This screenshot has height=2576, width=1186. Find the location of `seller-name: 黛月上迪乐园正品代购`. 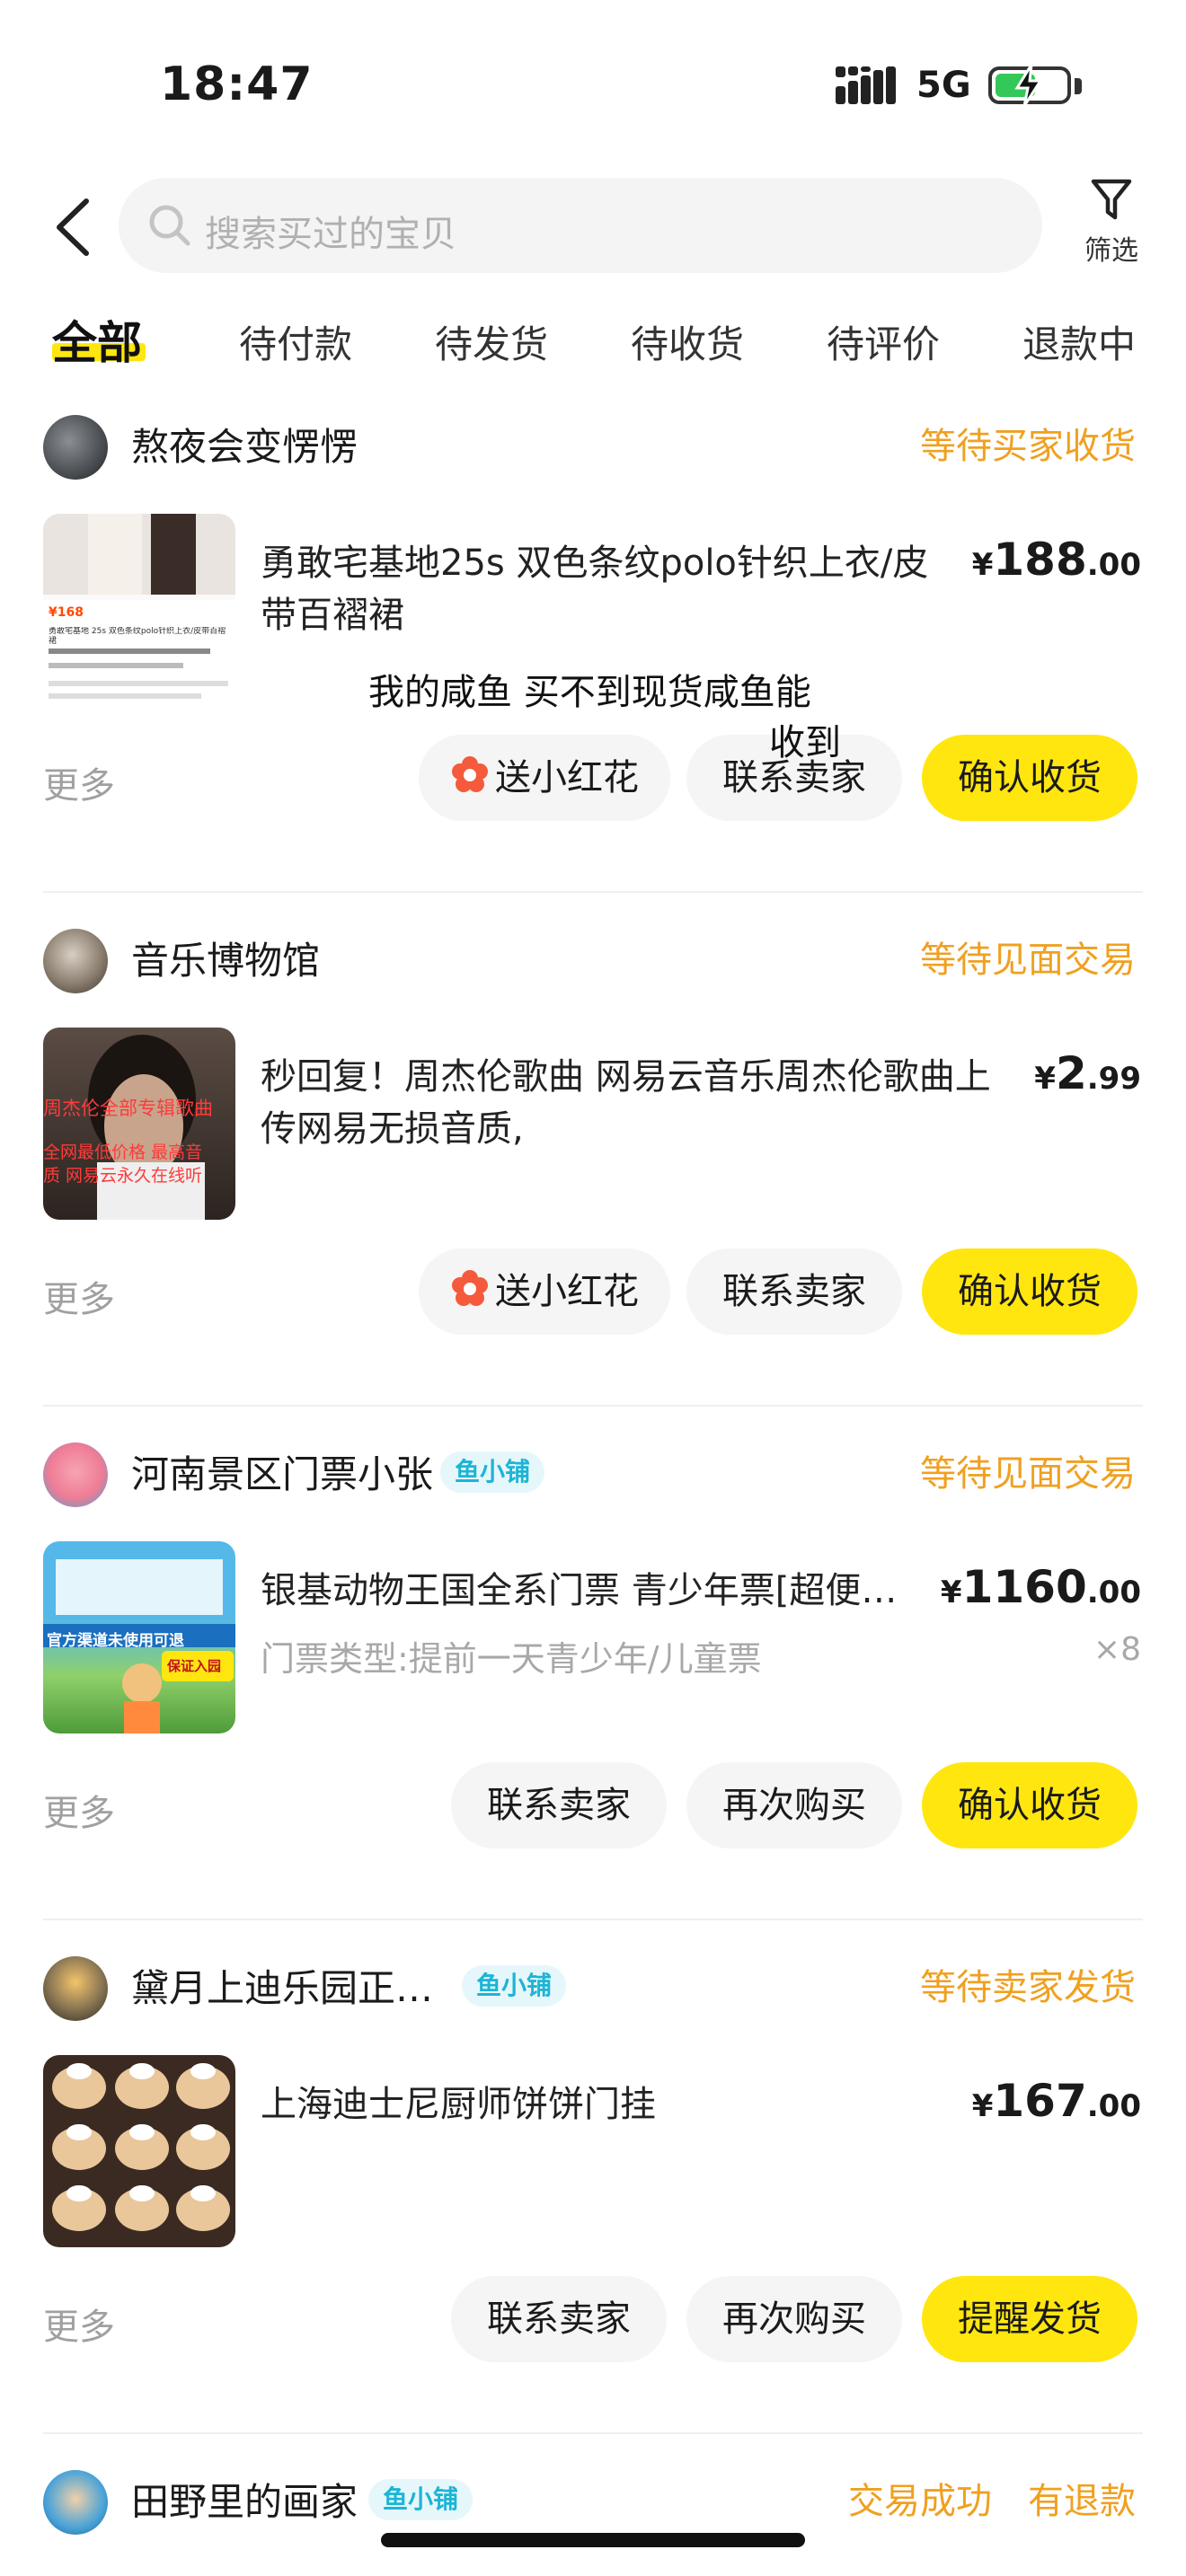

seller-name: 黛月上迪乐园正品代购 is located at coordinates (284, 1985).